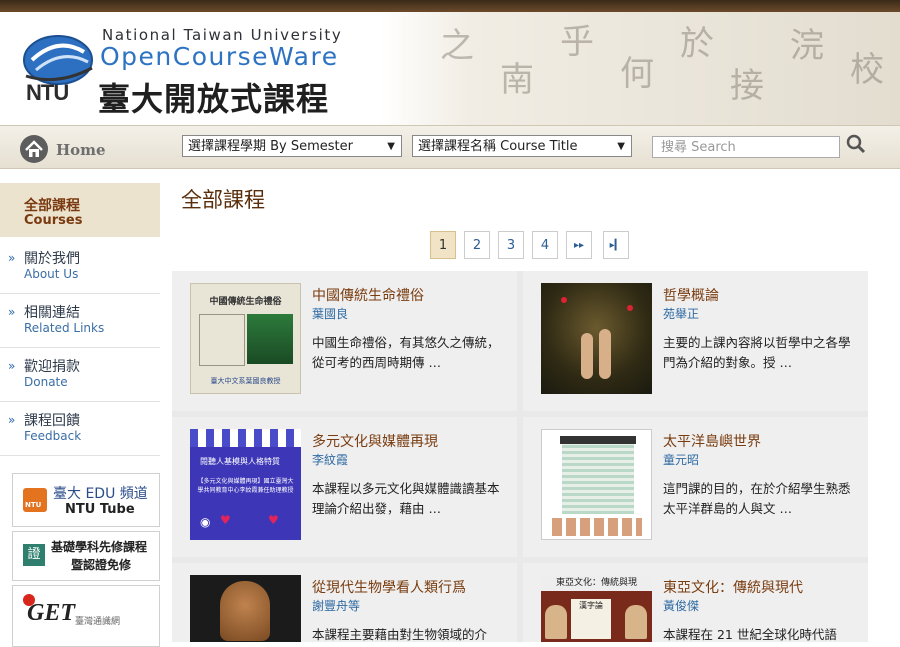 This screenshot has height=647, width=900. I want to click on home-link: Home, so click(81, 150).